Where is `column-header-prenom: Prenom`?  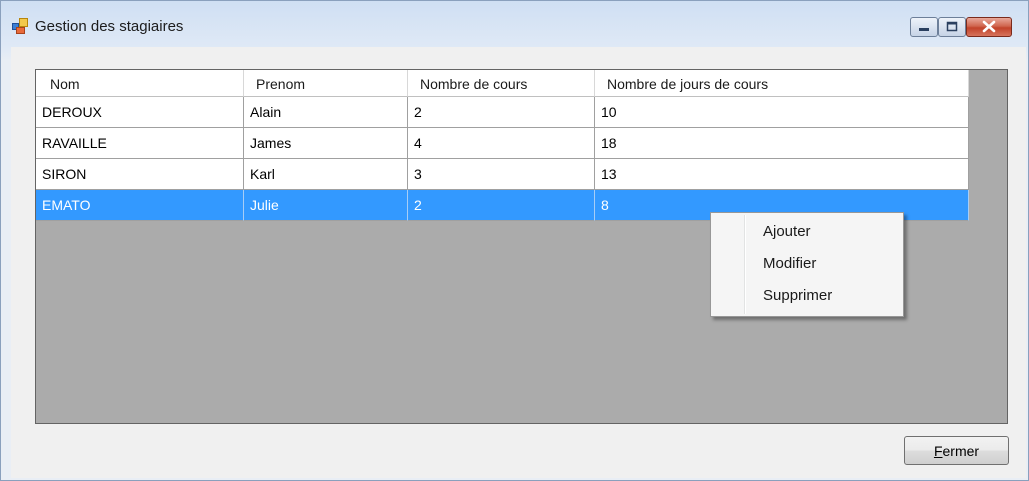
column-header-prenom: Prenom is located at coordinates (326, 83).